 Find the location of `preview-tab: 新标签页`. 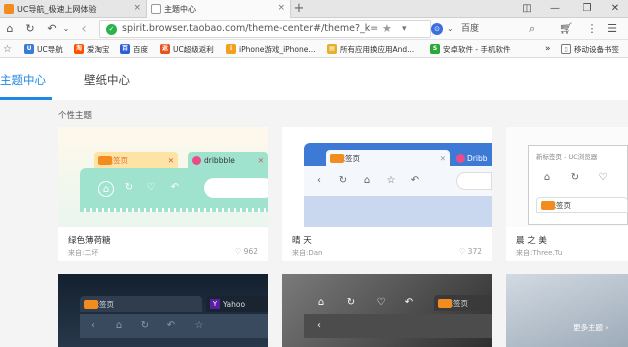

preview-tab: 新标签页 is located at coordinates (463, 303).